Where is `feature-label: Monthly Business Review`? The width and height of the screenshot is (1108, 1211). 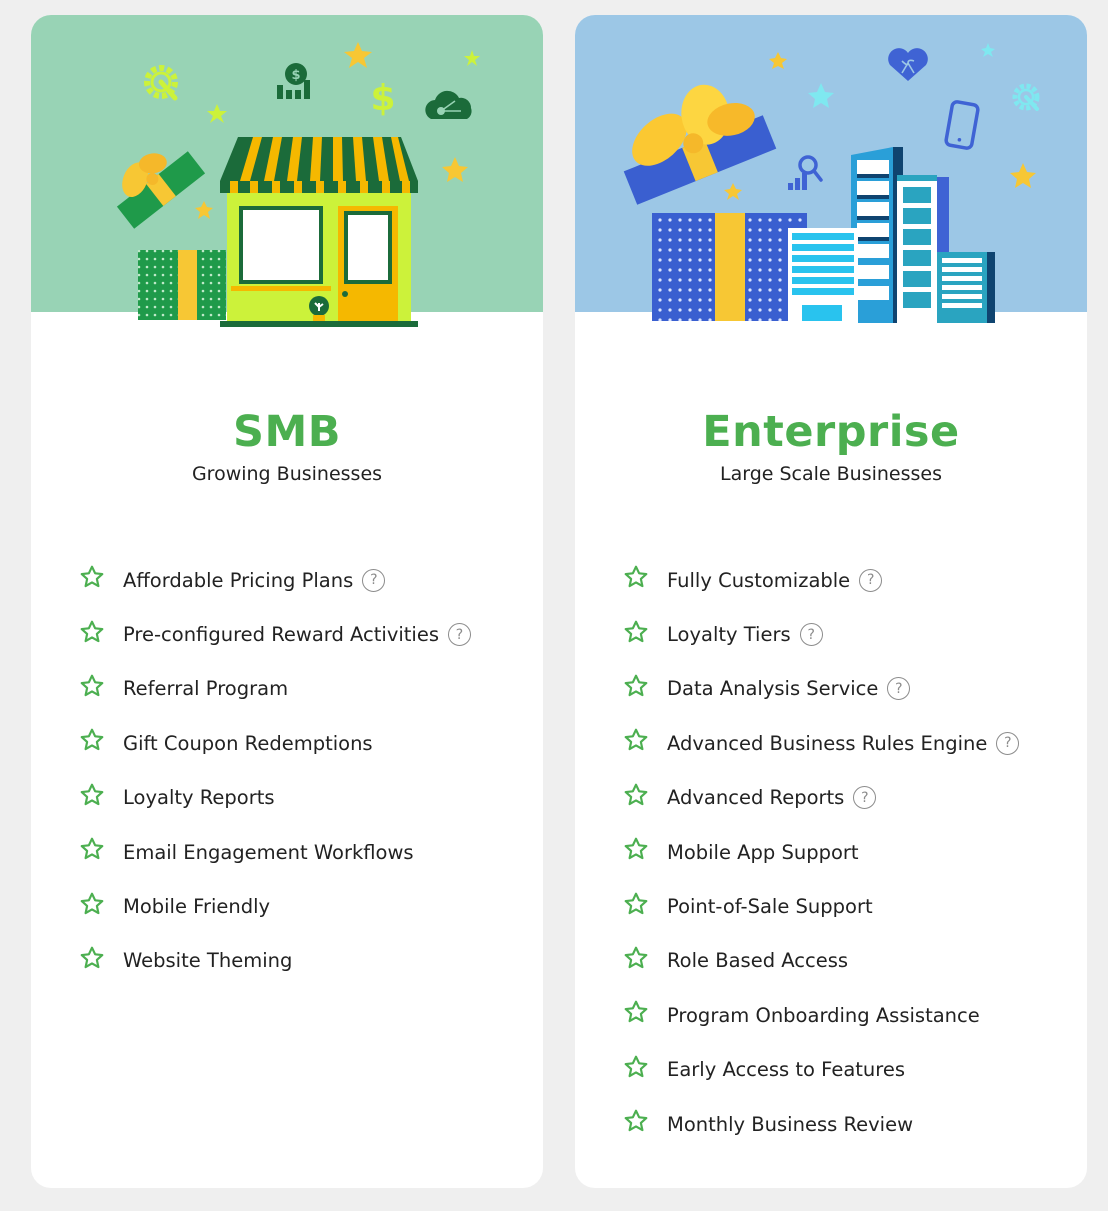
feature-label: Monthly Business Review is located at coordinates (790, 1124).